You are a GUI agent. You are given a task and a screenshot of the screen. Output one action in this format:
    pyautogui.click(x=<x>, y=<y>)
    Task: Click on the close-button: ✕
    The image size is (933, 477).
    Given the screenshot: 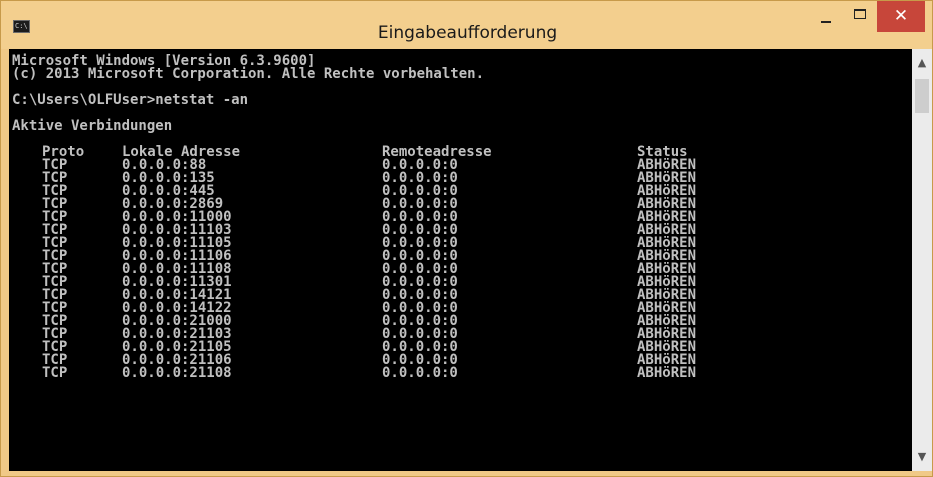 What is the action you would take?
    pyautogui.click(x=901, y=16)
    